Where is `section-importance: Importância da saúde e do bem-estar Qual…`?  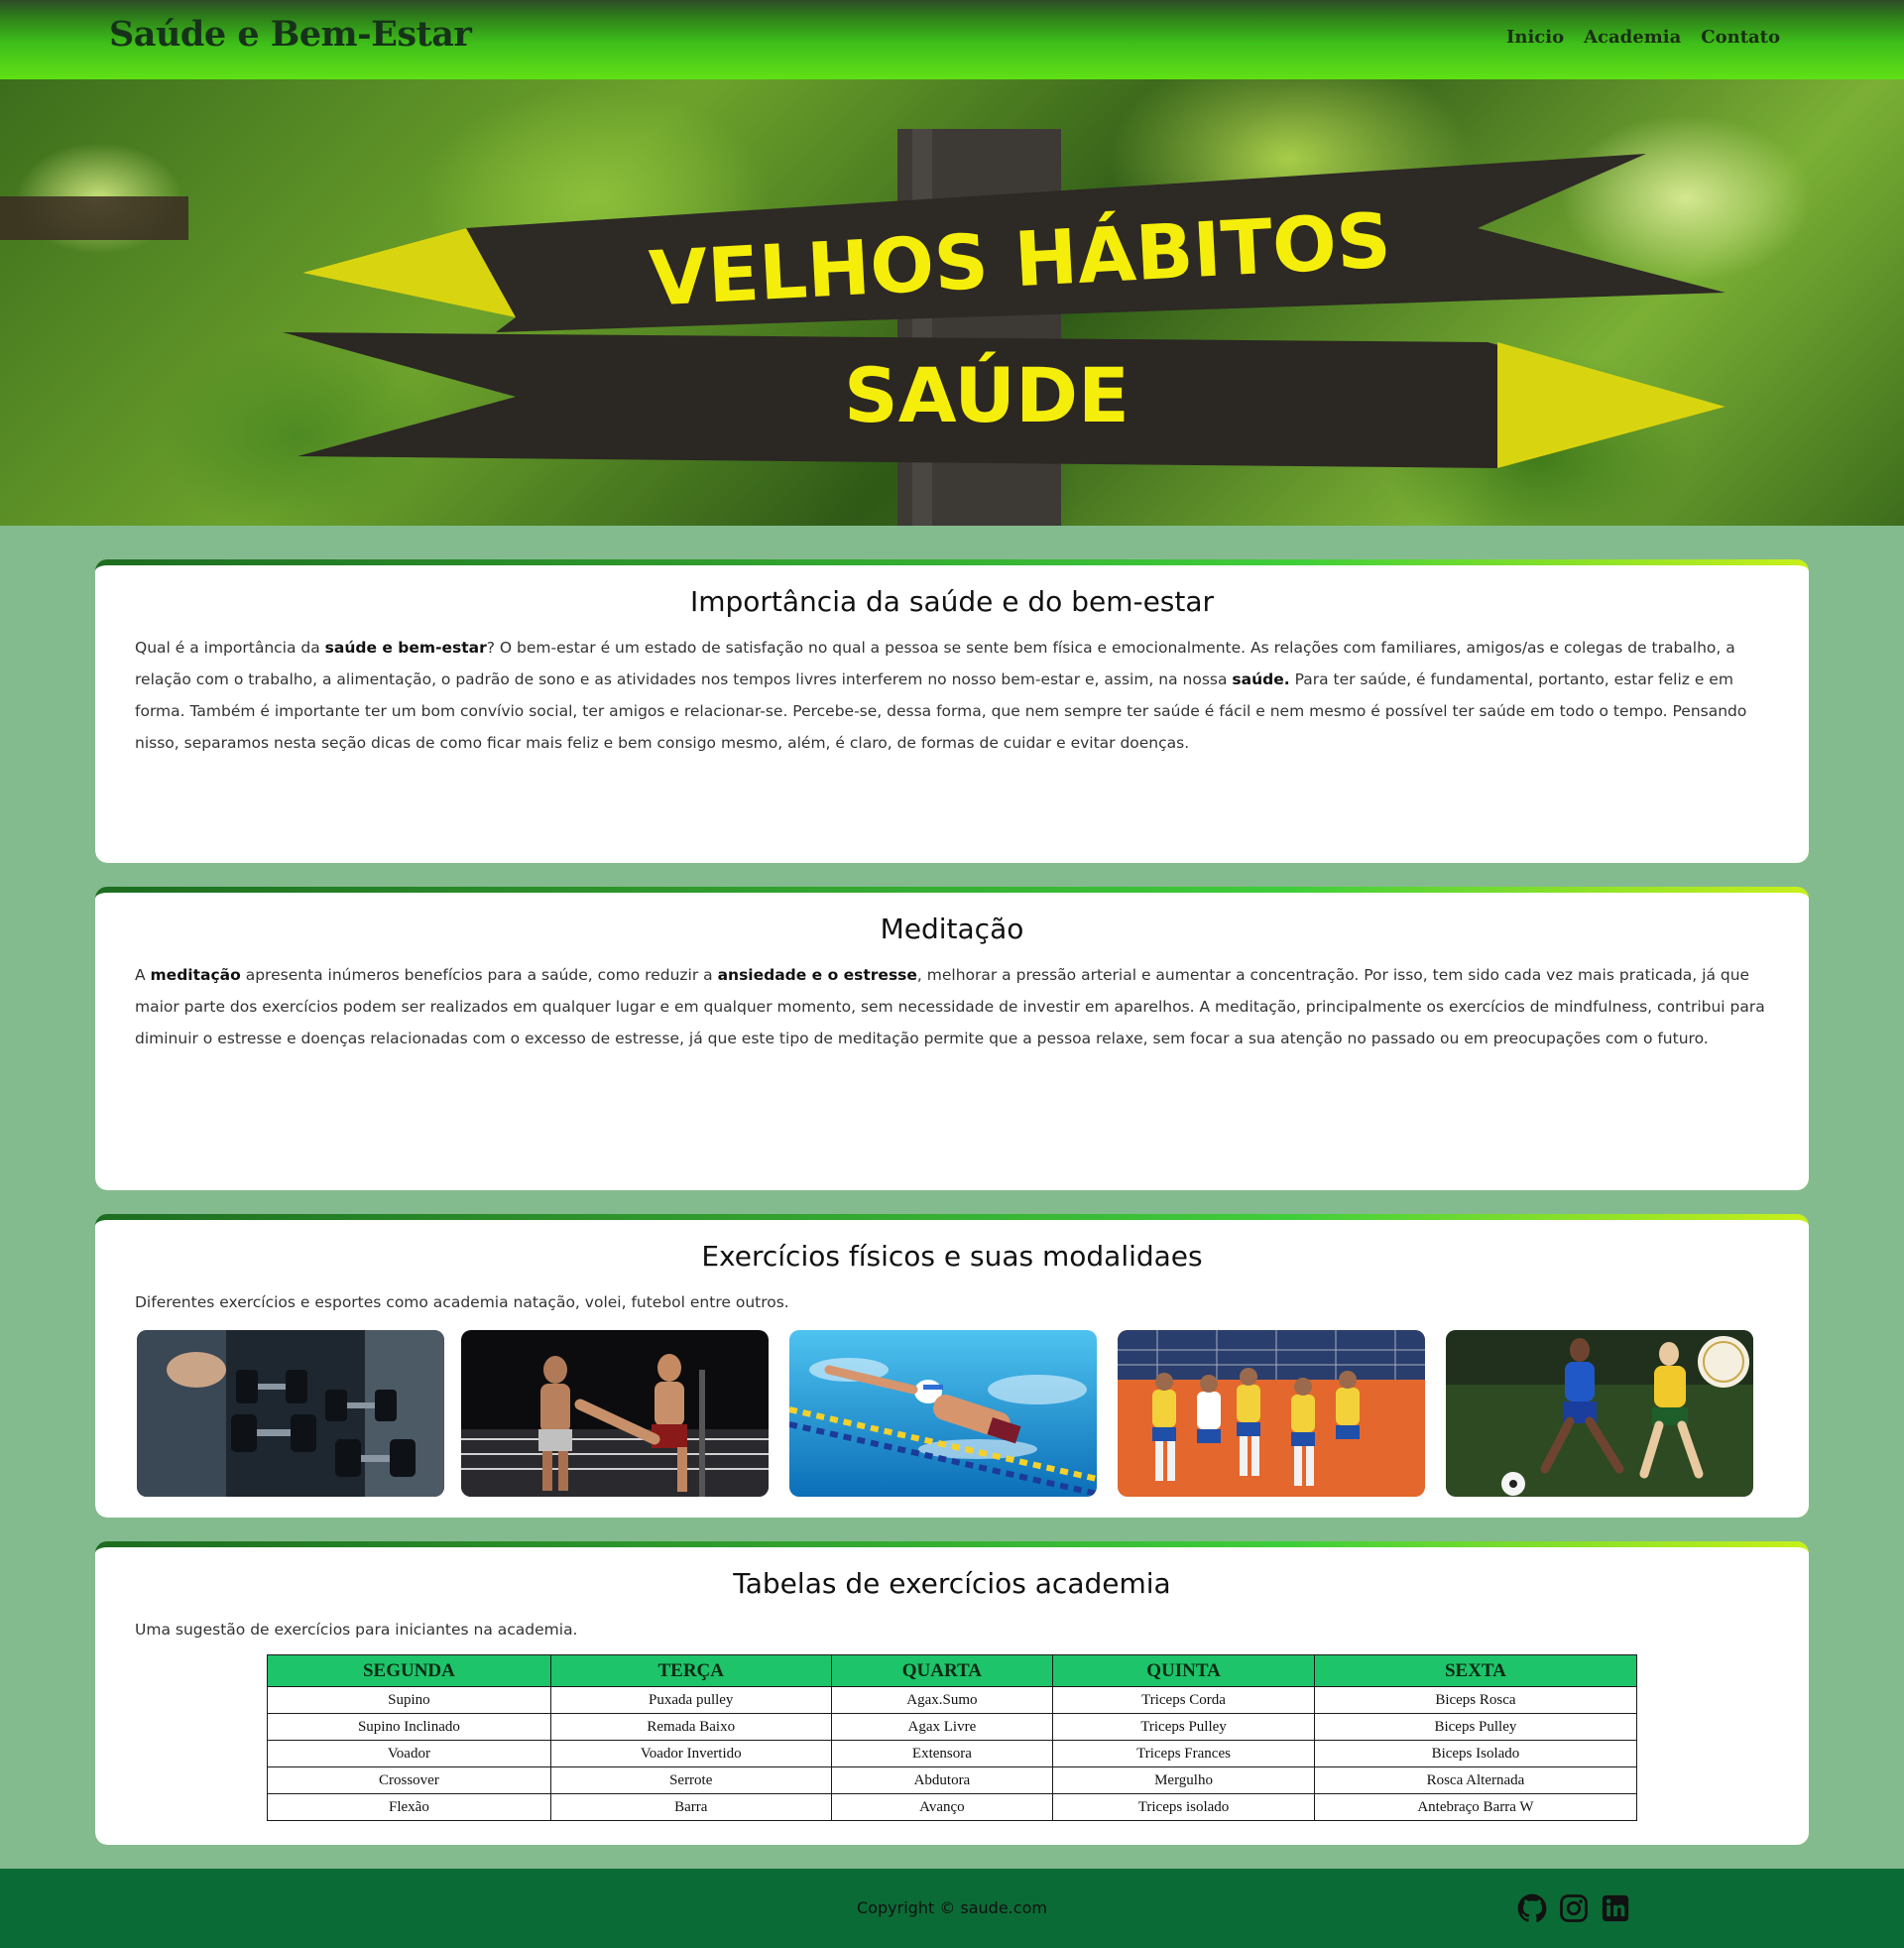
section-importance: Importância da saúde e do bem-estar Qual… is located at coordinates (952, 711).